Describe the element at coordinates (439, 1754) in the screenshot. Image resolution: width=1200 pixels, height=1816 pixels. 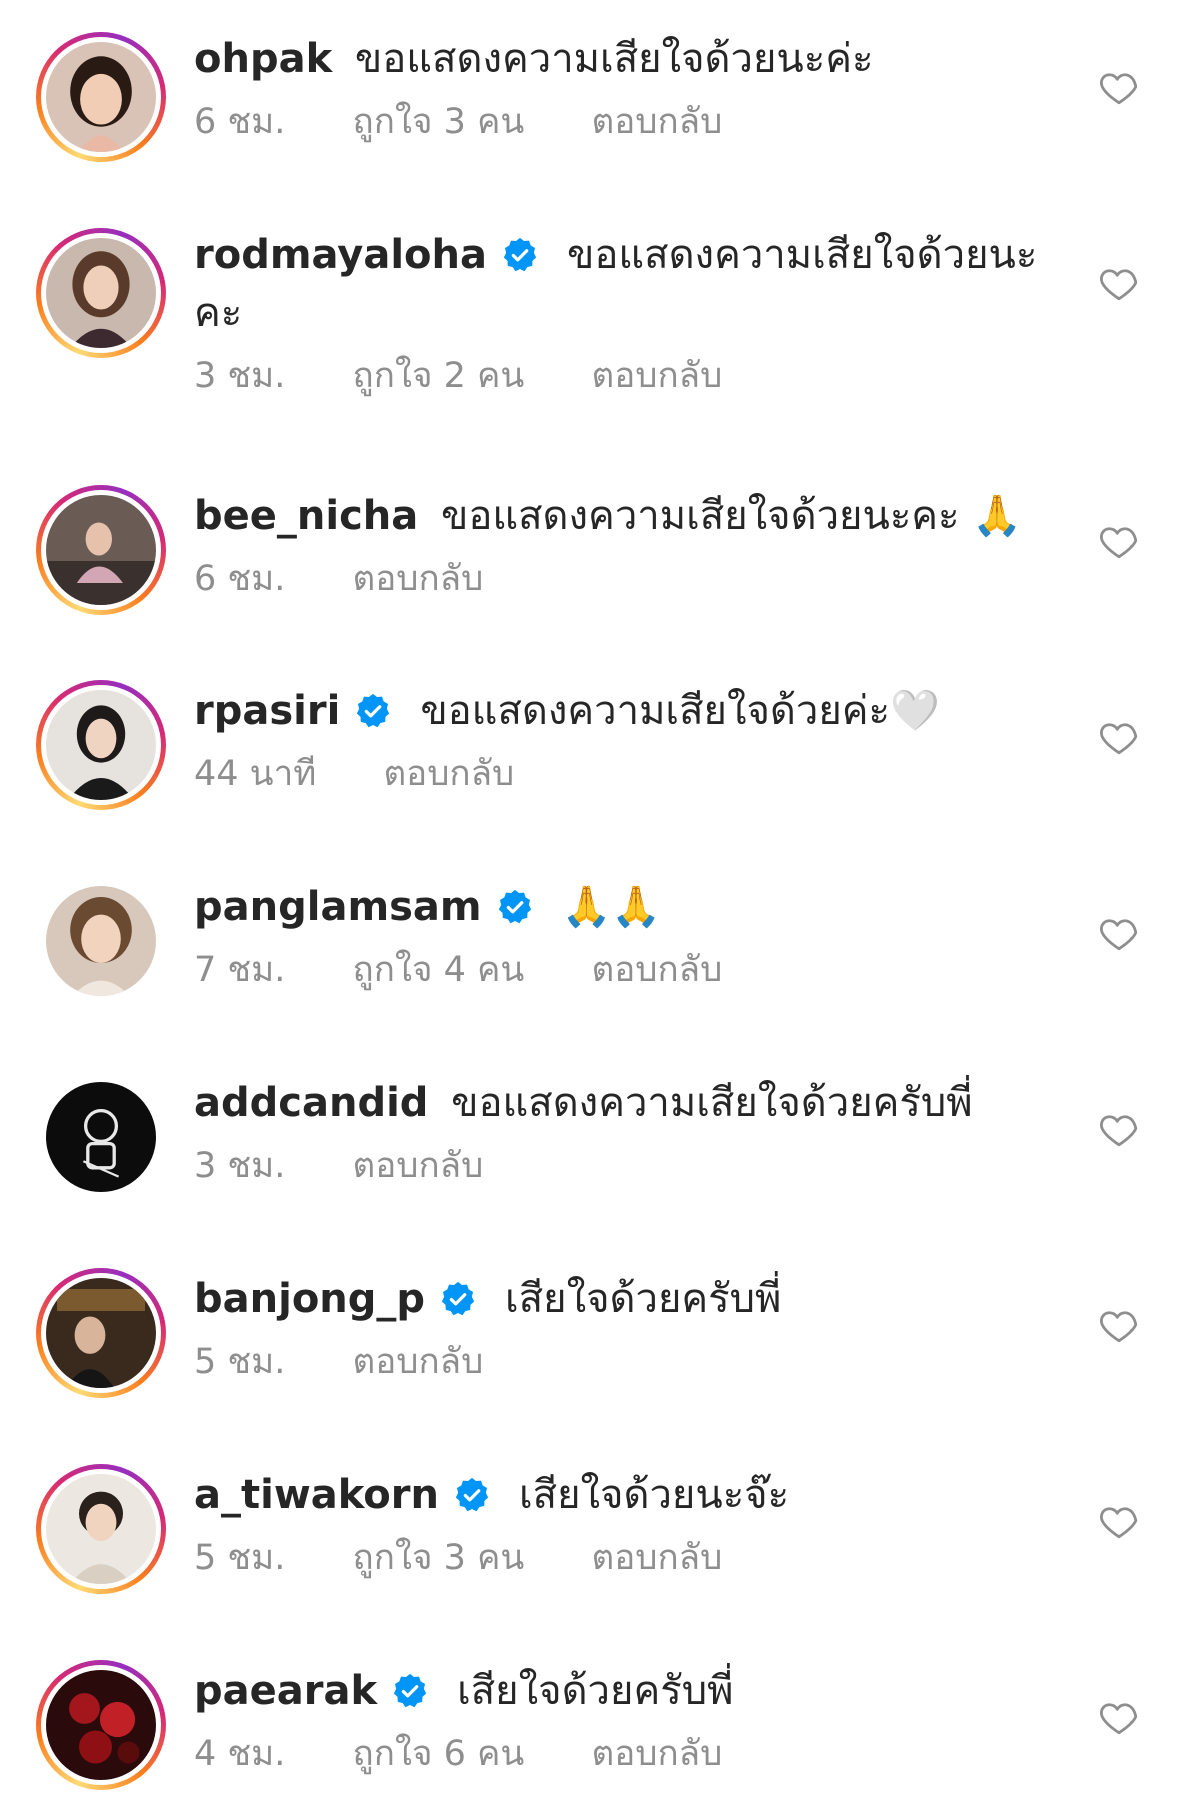
I see `comment-likes: ถูกใจ 6 คน` at that location.